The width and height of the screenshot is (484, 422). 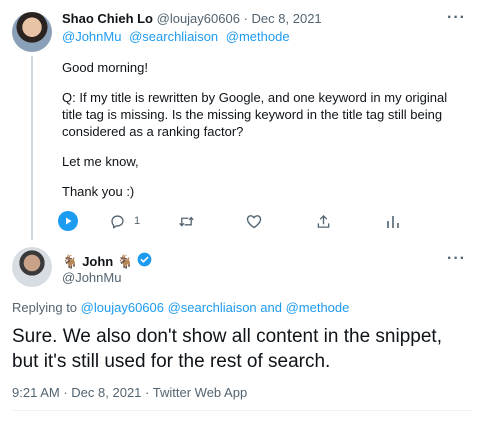 I want to click on reply-mentions: @JohnMu @searchliaison @methode, so click(x=178, y=37).